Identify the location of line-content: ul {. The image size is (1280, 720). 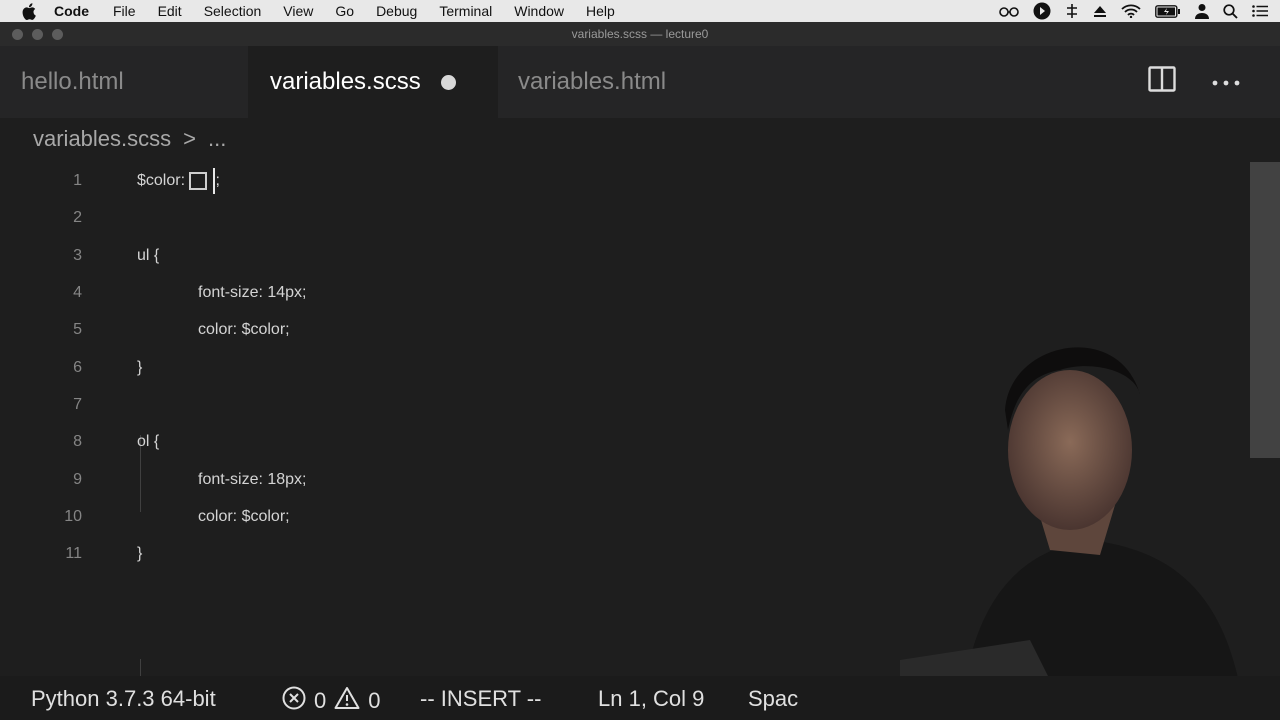
(148, 256).